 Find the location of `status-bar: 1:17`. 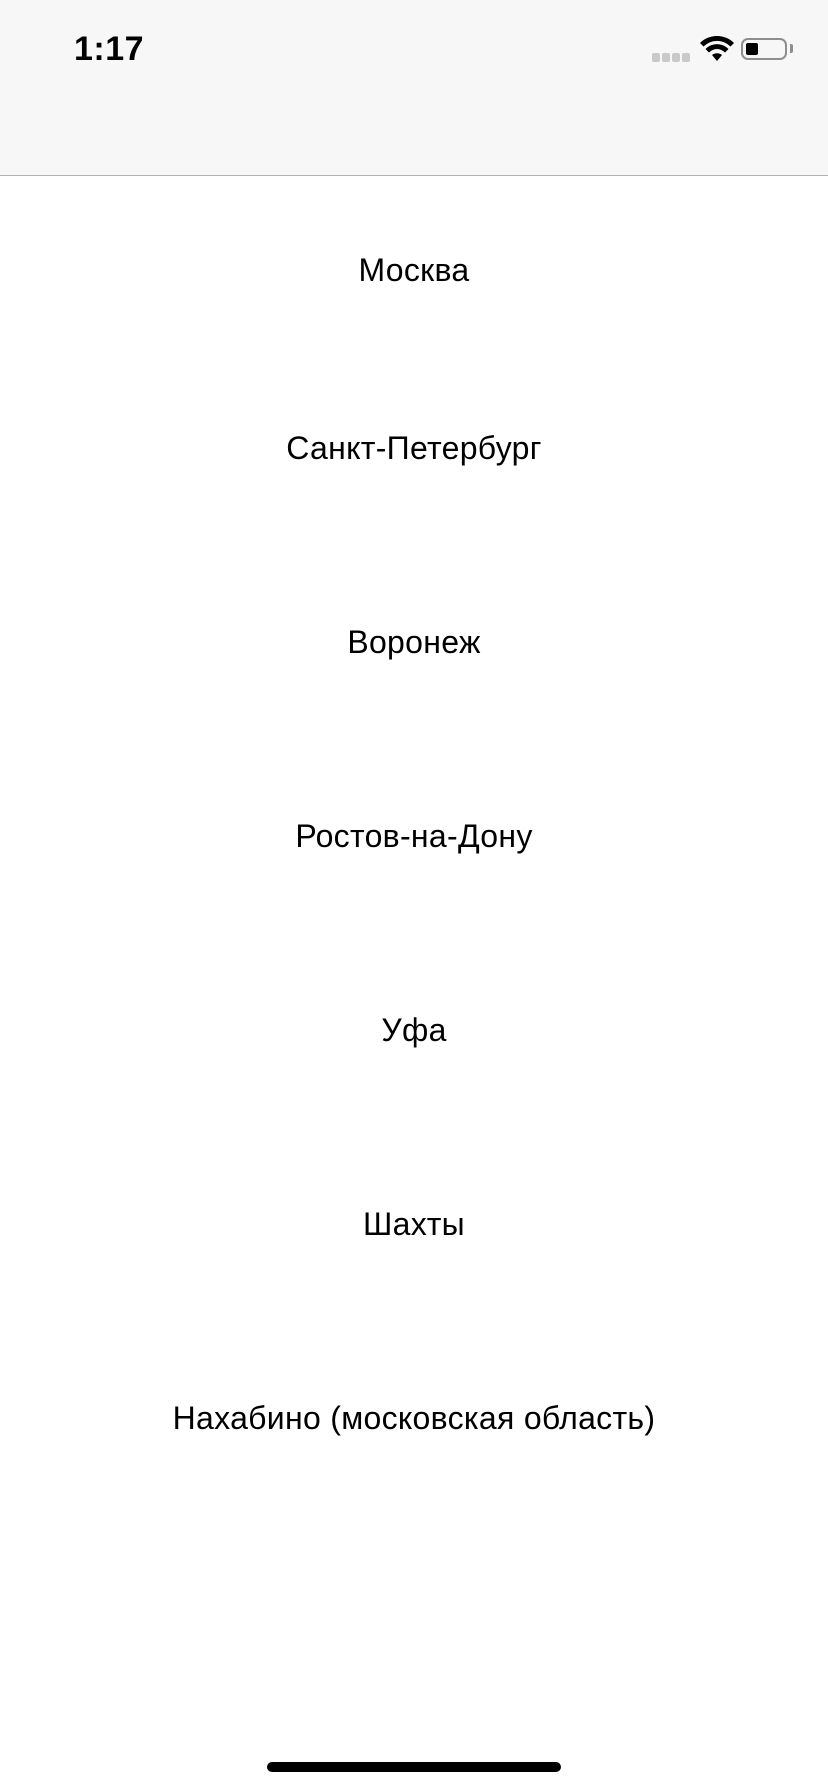

status-bar: 1:17 is located at coordinates (414, 88).